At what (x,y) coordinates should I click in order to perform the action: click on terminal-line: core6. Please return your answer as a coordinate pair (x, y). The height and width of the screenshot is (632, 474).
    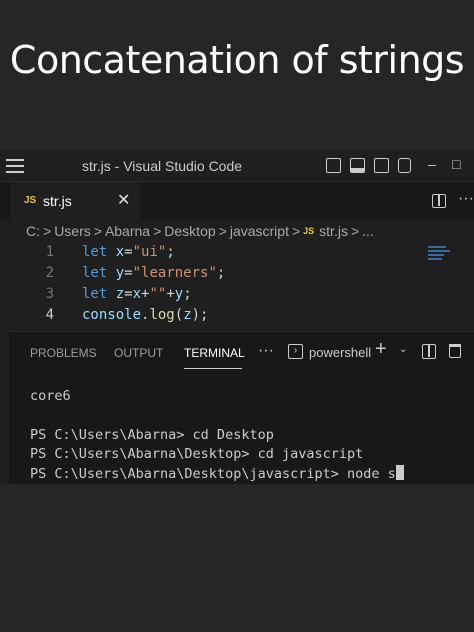
    Looking at the image, I should click on (50, 396).